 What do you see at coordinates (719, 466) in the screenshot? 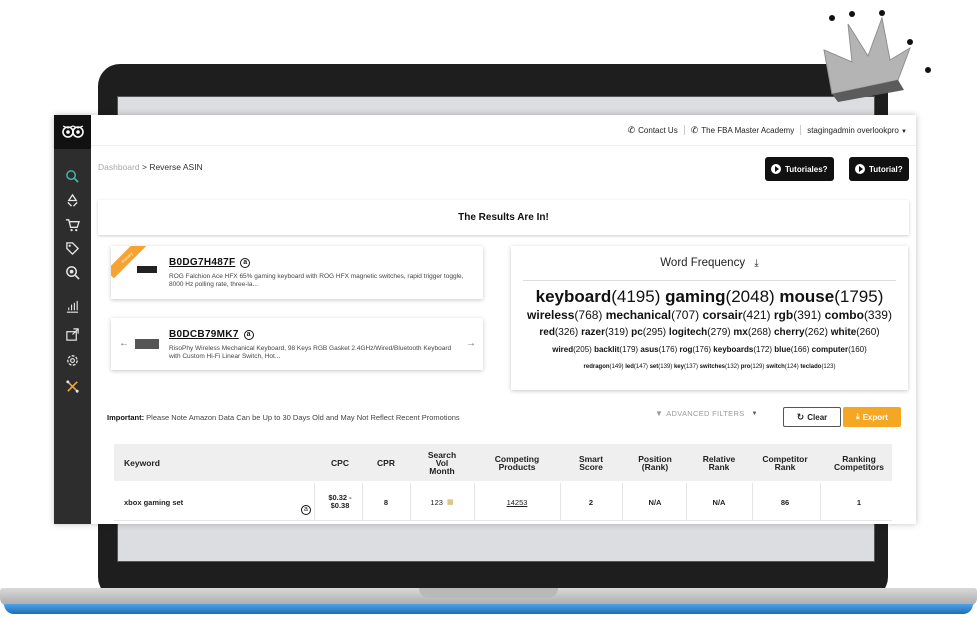
I see `col-relative-label: Rank` at bounding box center [719, 466].